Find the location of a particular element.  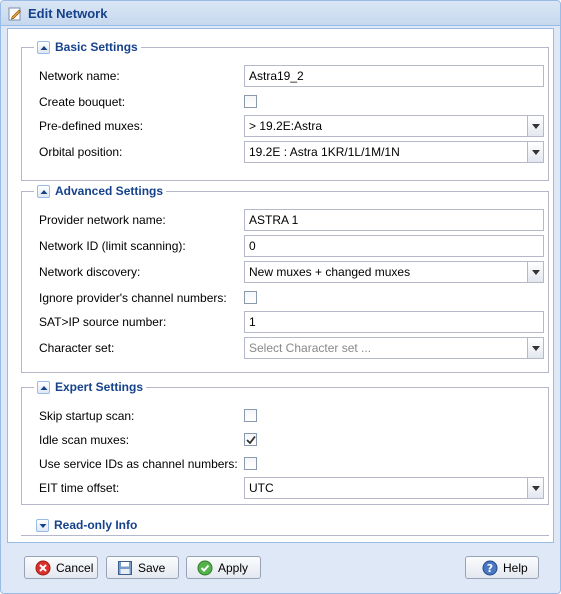

orbital-position-select: 19.2E : Astra 1KR/1L/1M/1N is located at coordinates (394, 152).